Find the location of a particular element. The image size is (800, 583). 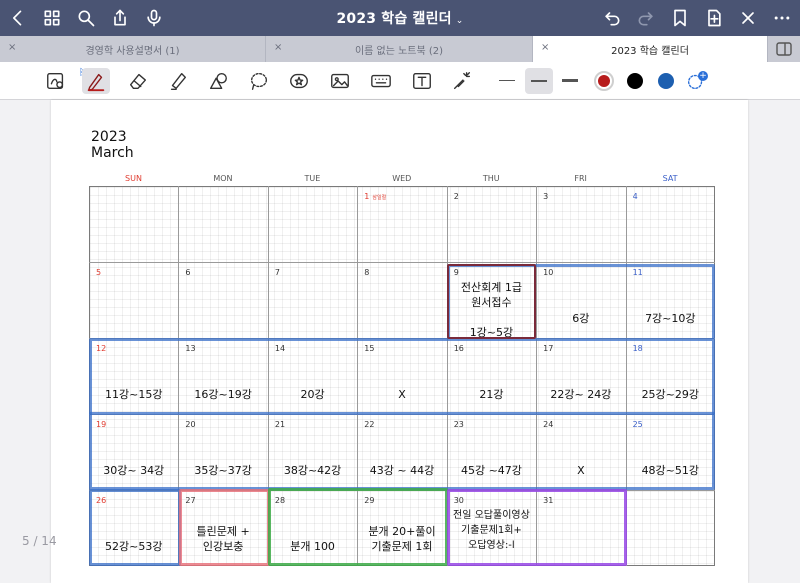

day-number: 2 is located at coordinates (456, 196).